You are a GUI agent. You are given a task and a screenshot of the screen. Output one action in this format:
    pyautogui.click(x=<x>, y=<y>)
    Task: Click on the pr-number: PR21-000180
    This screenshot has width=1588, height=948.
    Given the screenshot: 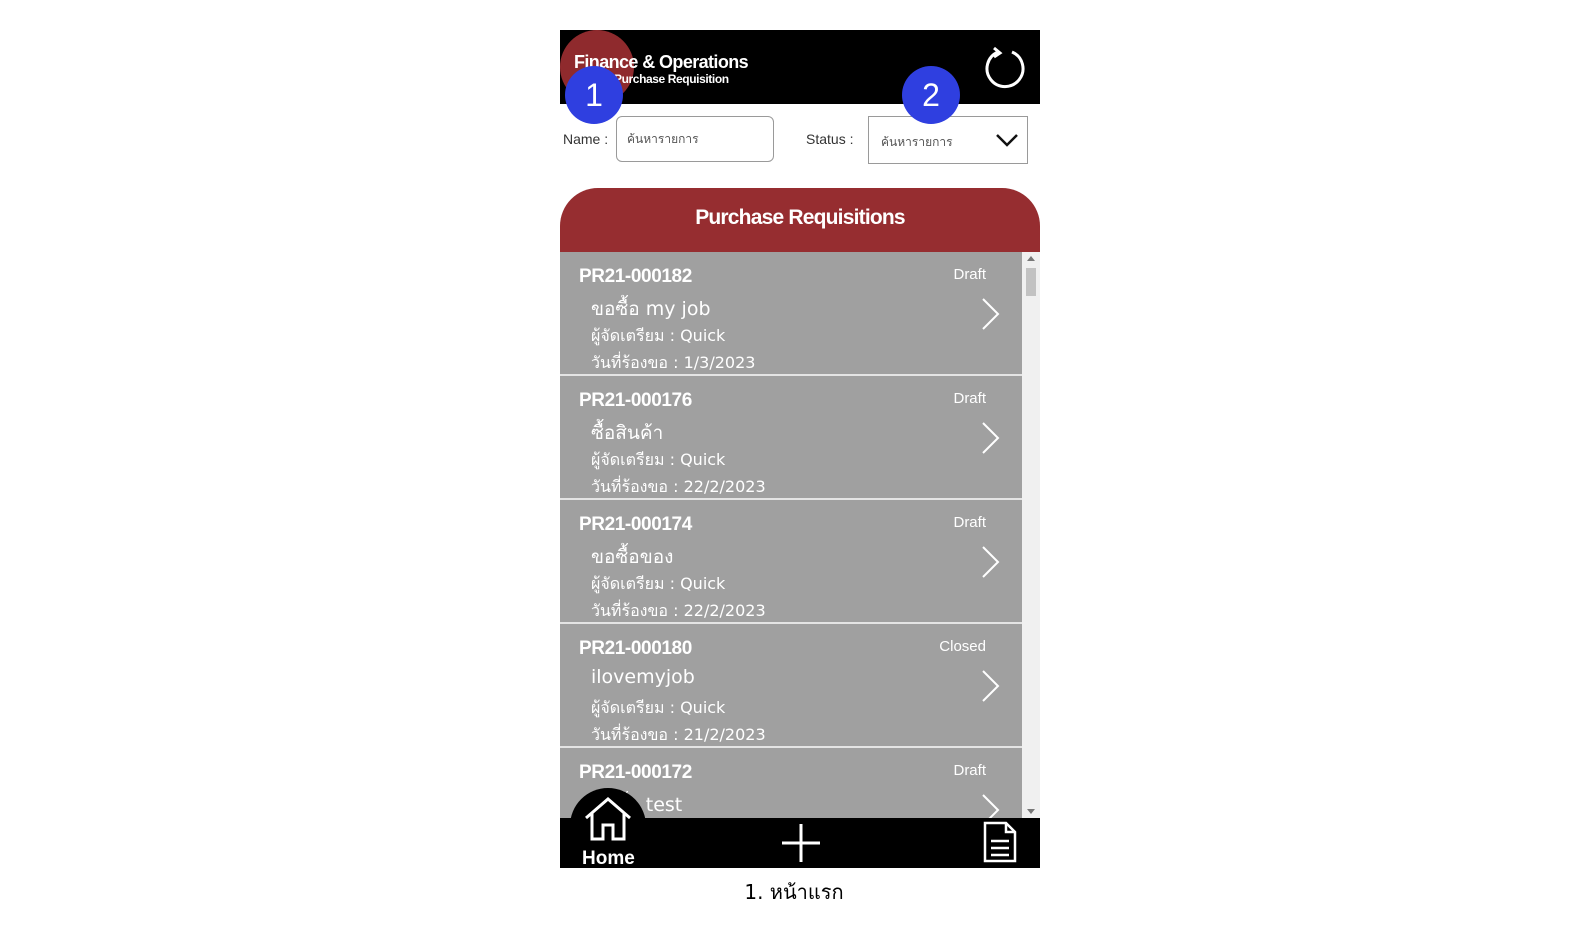 What is the action you would take?
    pyautogui.click(x=635, y=648)
    